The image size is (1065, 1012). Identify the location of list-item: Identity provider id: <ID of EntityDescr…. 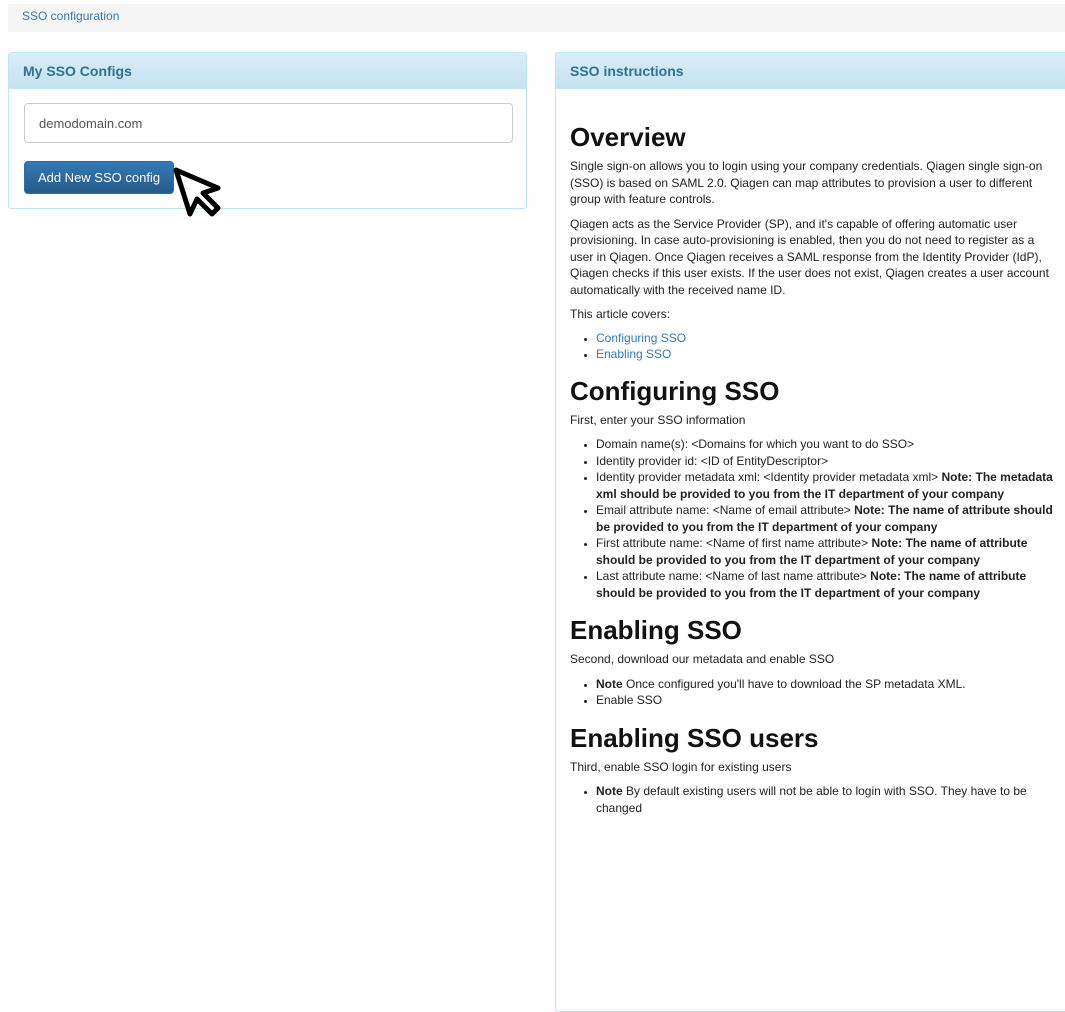
(826, 461).